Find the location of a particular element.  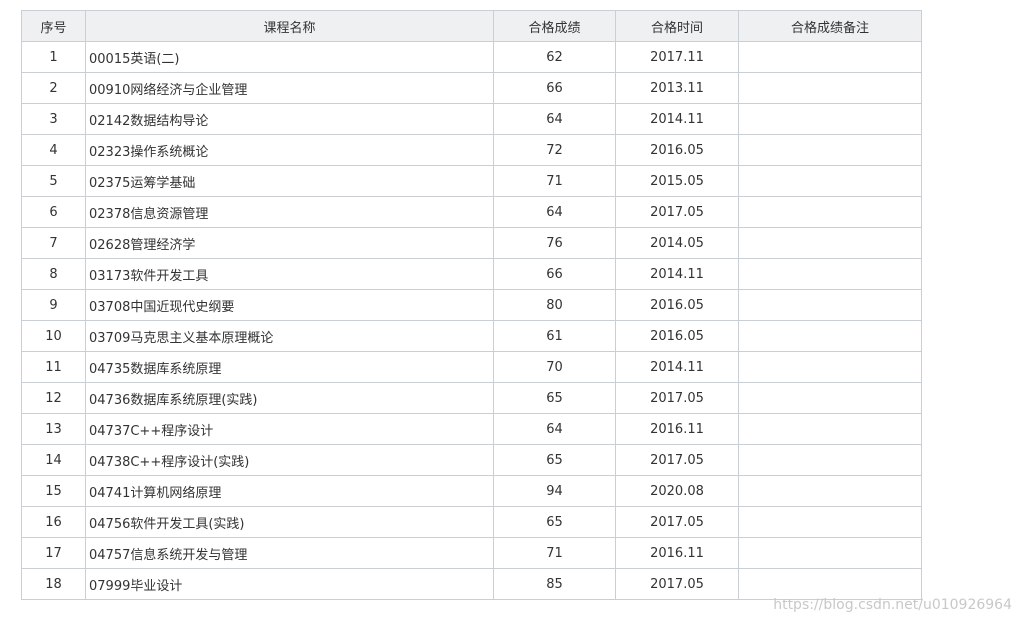

pass-score-cell: 70 is located at coordinates (554, 367).